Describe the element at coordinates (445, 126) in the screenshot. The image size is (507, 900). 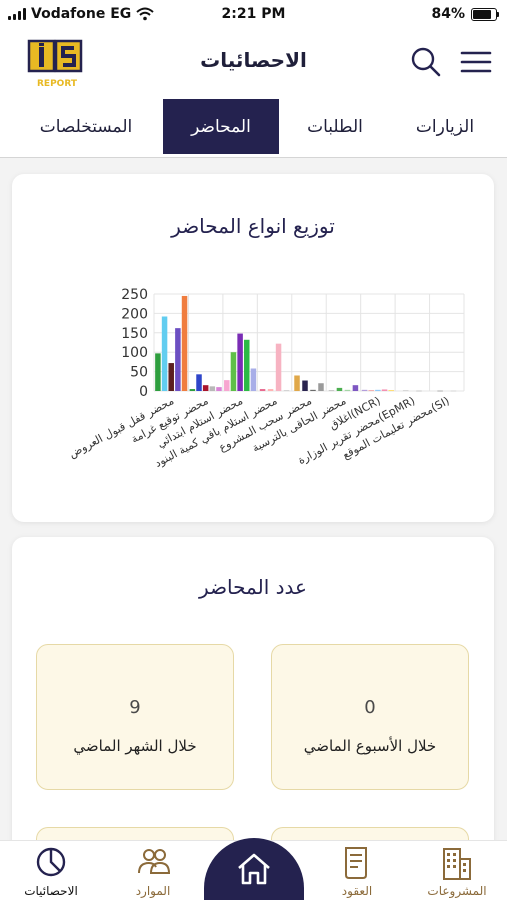
I see `tab-visits: الزيارات` at that location.